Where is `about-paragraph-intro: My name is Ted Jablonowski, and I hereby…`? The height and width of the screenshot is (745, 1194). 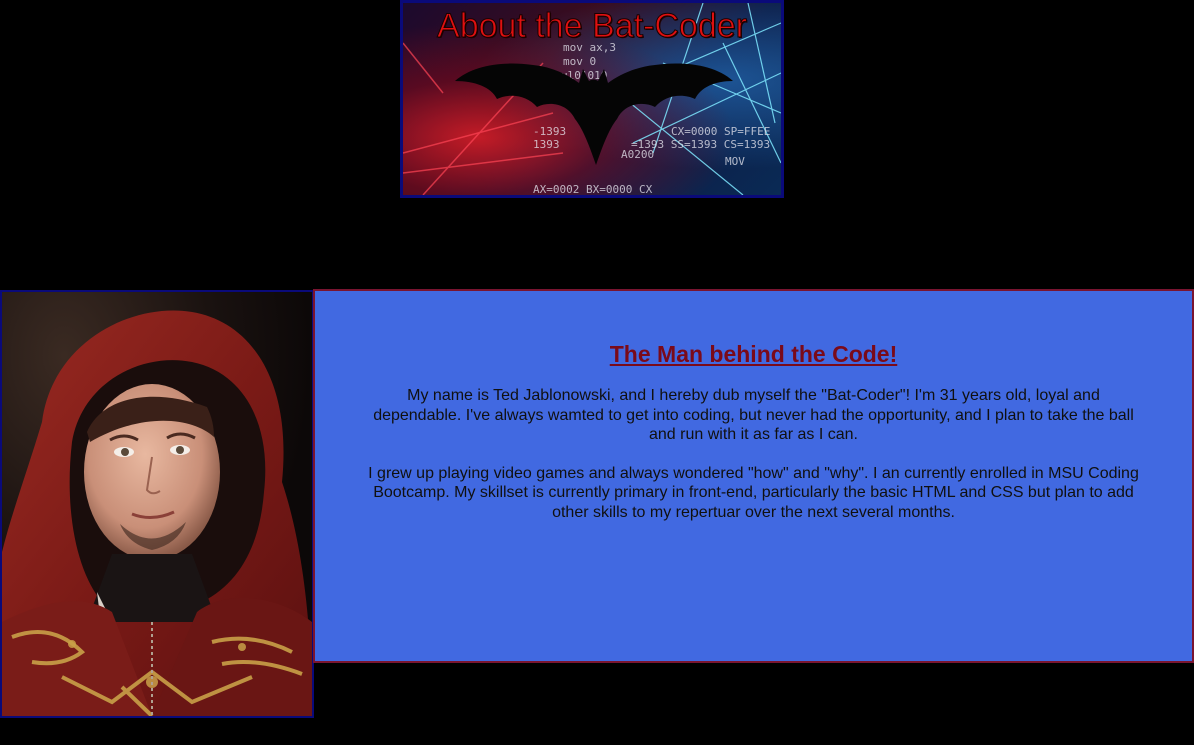 about-paragraph-intro: My name is Ted Jablonowski, and I hereby… is located at coordinates (753, 415).